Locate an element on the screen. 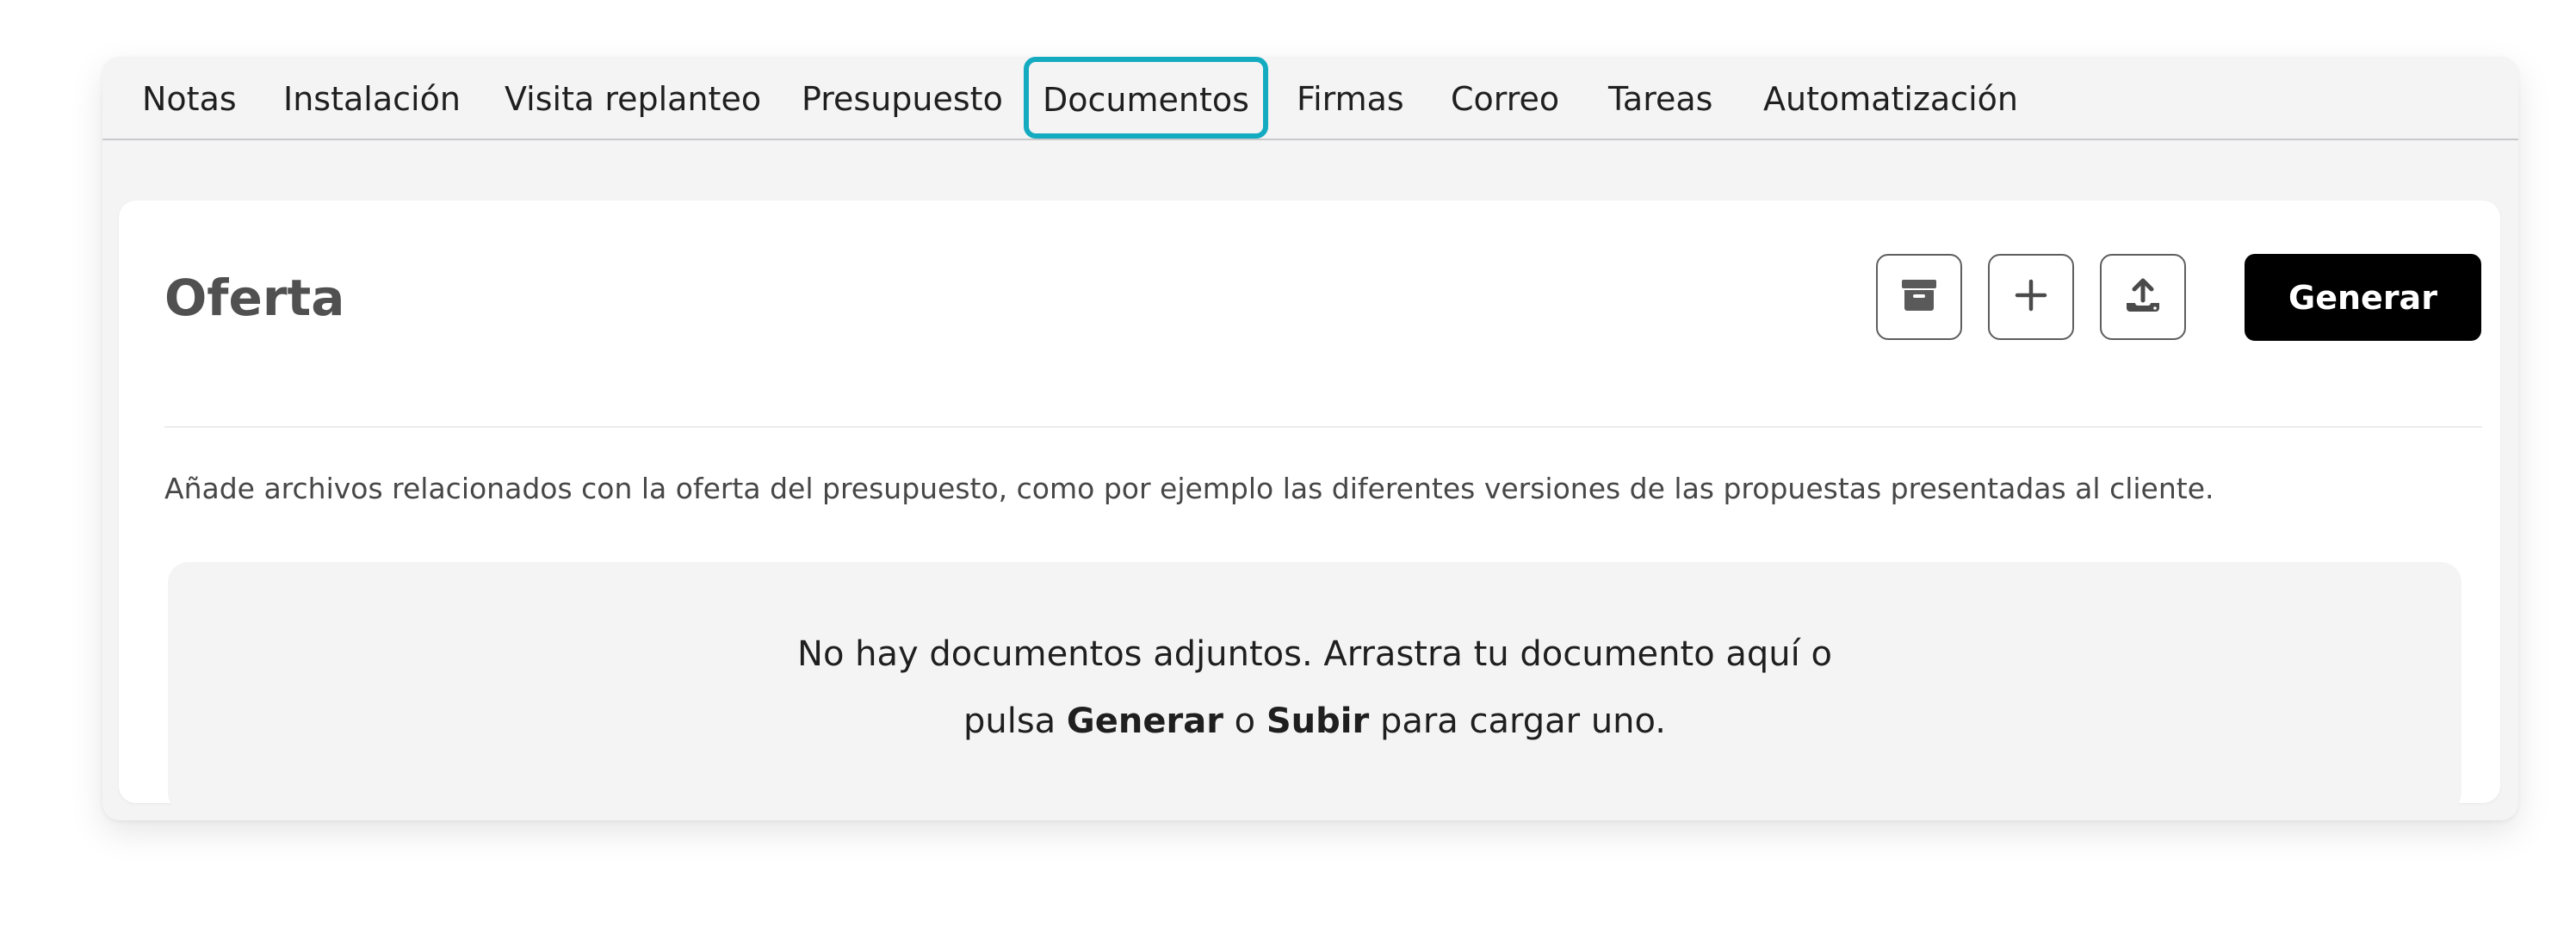 The height and width of the screenshot is (927, 2576). tab-automatizacion: Automatización is located at coordinates (1891, 99).